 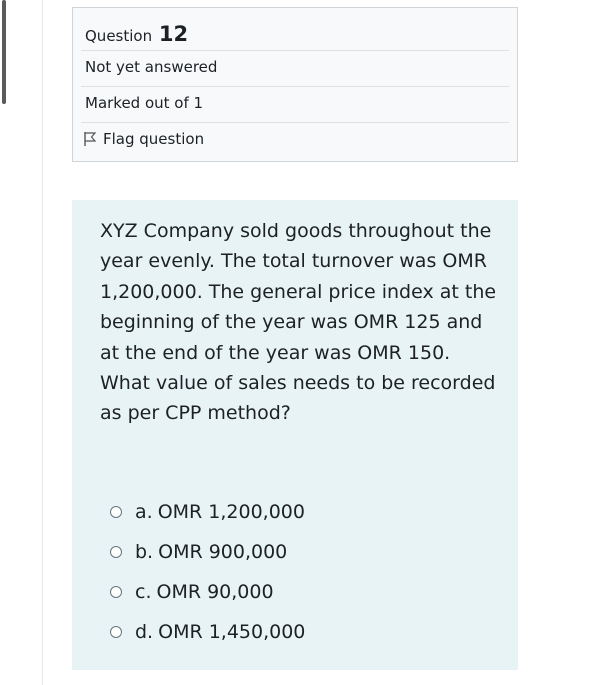 I want to click on question-number: Question 12, so click(x=136, y=34).